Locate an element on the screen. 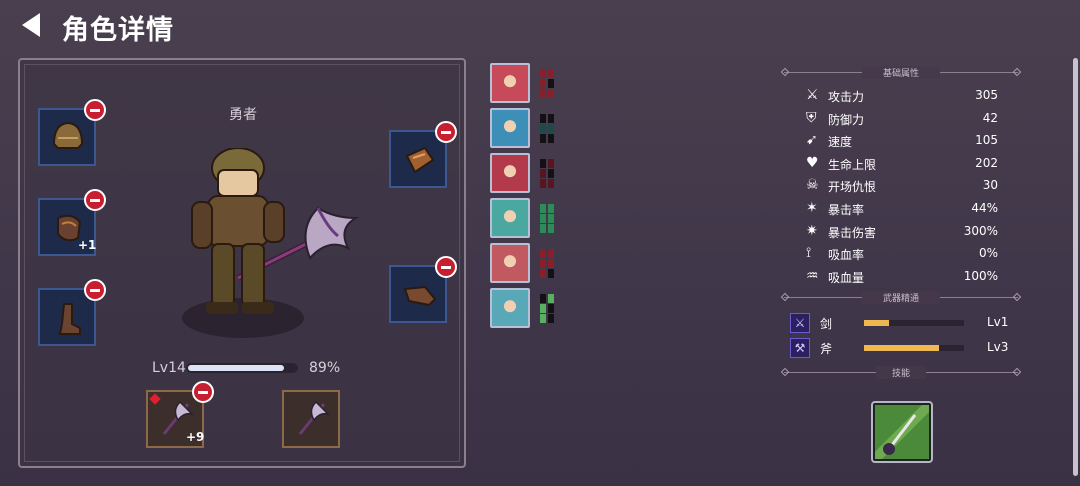 The image size is (1080, 486). xp-percent: 89% is located at coordinates (325, 368).